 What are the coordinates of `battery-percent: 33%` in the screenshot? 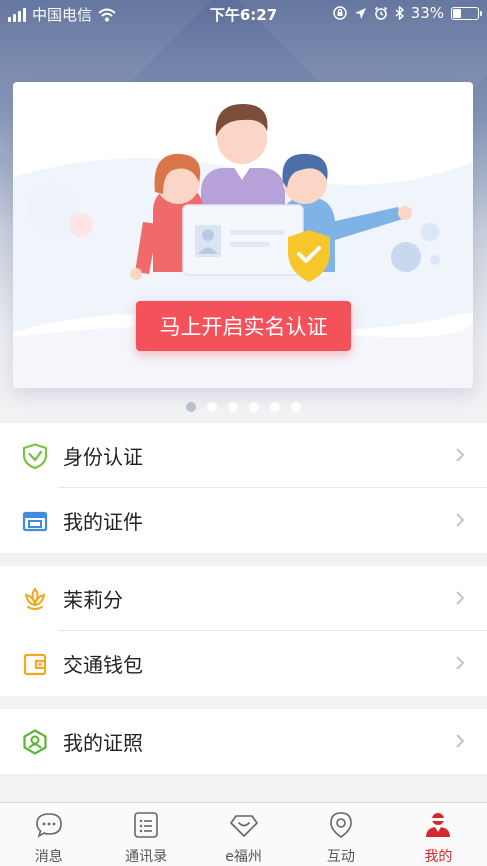 It's located at (427, 13).